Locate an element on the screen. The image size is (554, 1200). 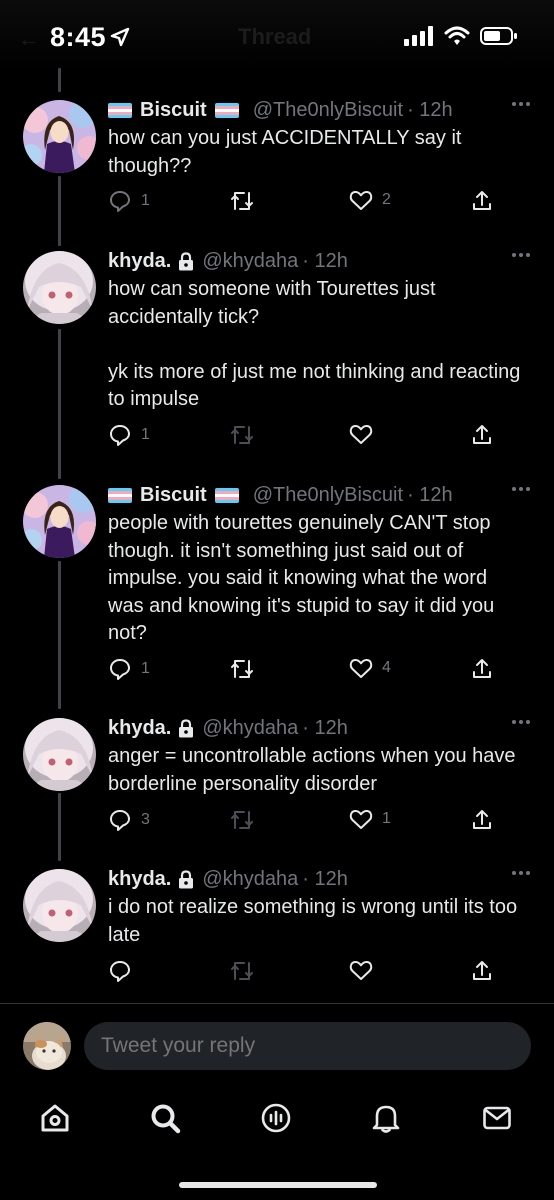
messages-icon is located at coordinates (497, 1118).